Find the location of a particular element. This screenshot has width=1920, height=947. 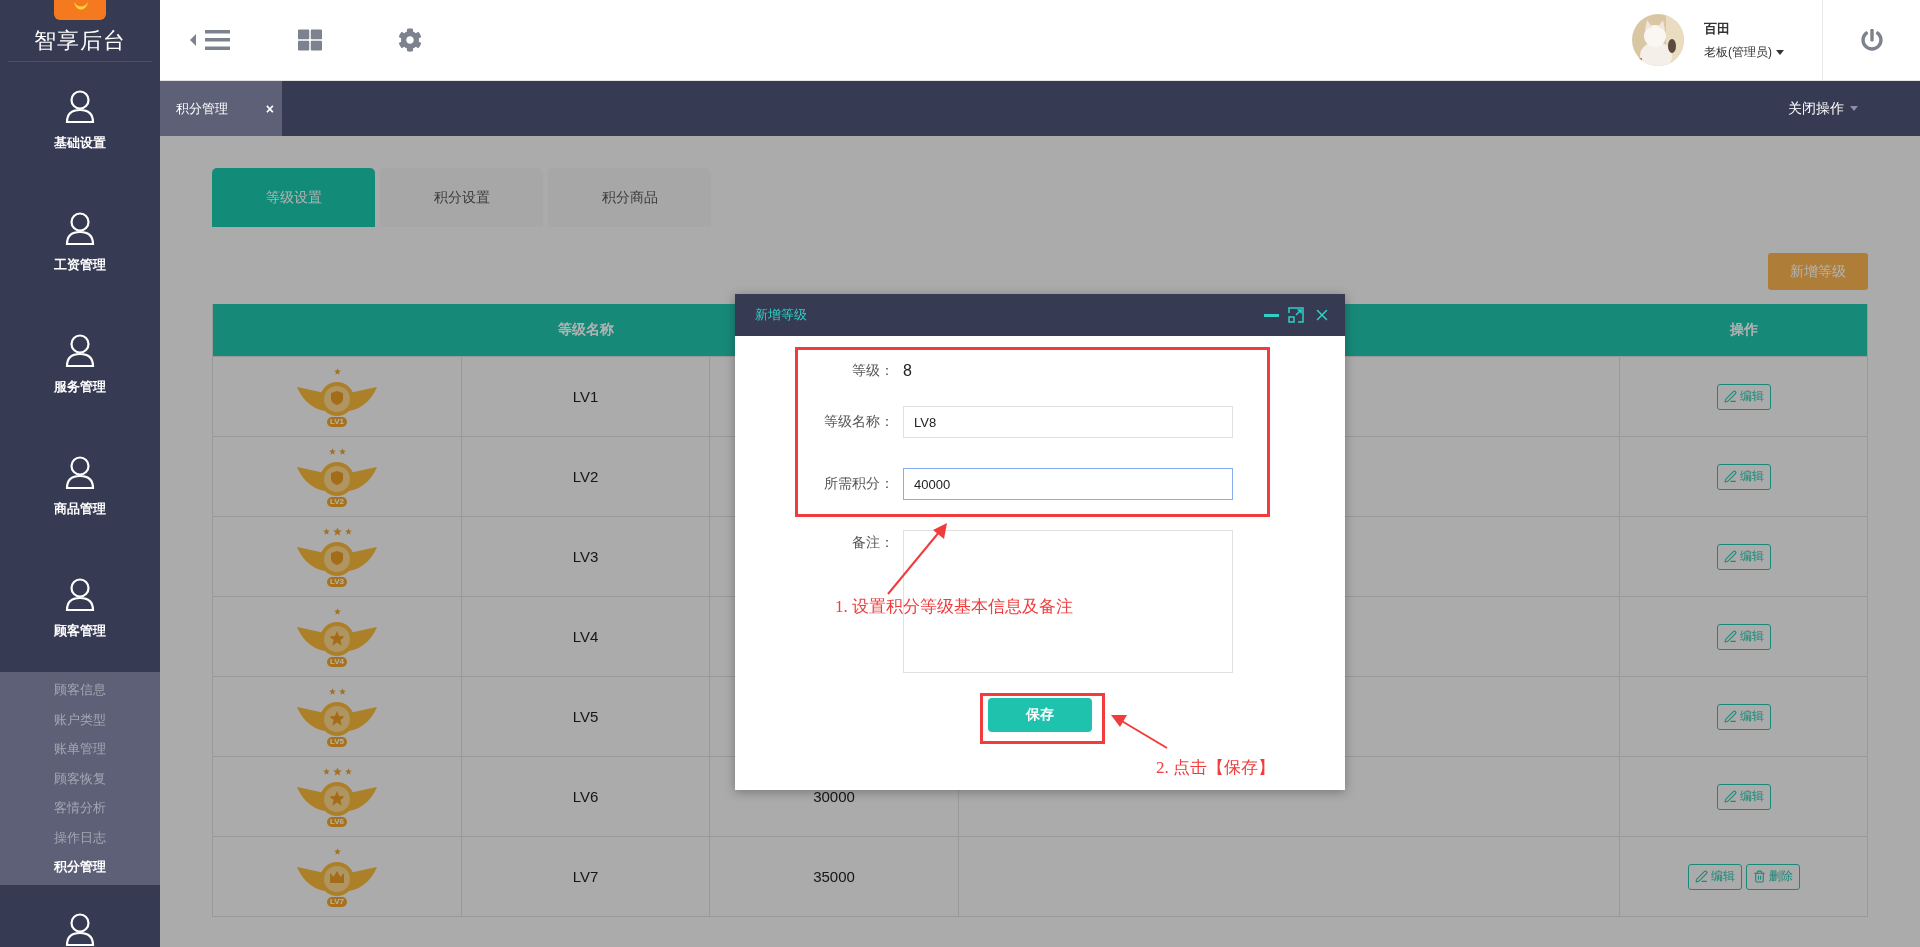

level-value: 8 is located at coordinates (908, 371).